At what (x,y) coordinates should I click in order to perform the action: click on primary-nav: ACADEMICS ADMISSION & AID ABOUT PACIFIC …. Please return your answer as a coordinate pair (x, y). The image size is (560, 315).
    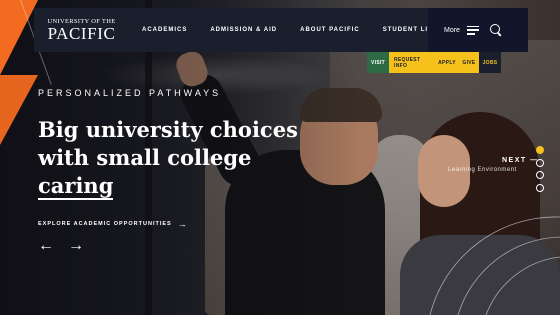
    Looking at the image, I should click on (301, 30).